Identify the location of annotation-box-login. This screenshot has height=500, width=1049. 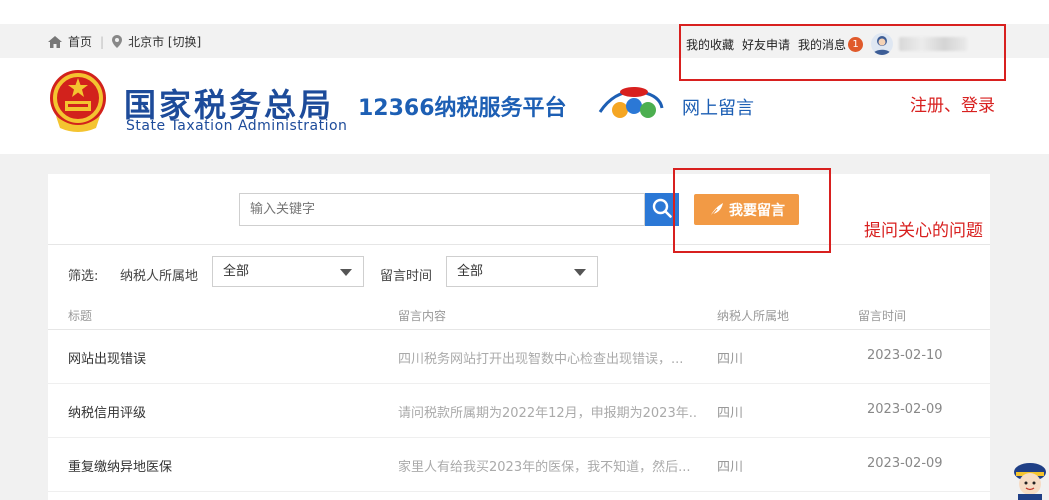
(842, 52).